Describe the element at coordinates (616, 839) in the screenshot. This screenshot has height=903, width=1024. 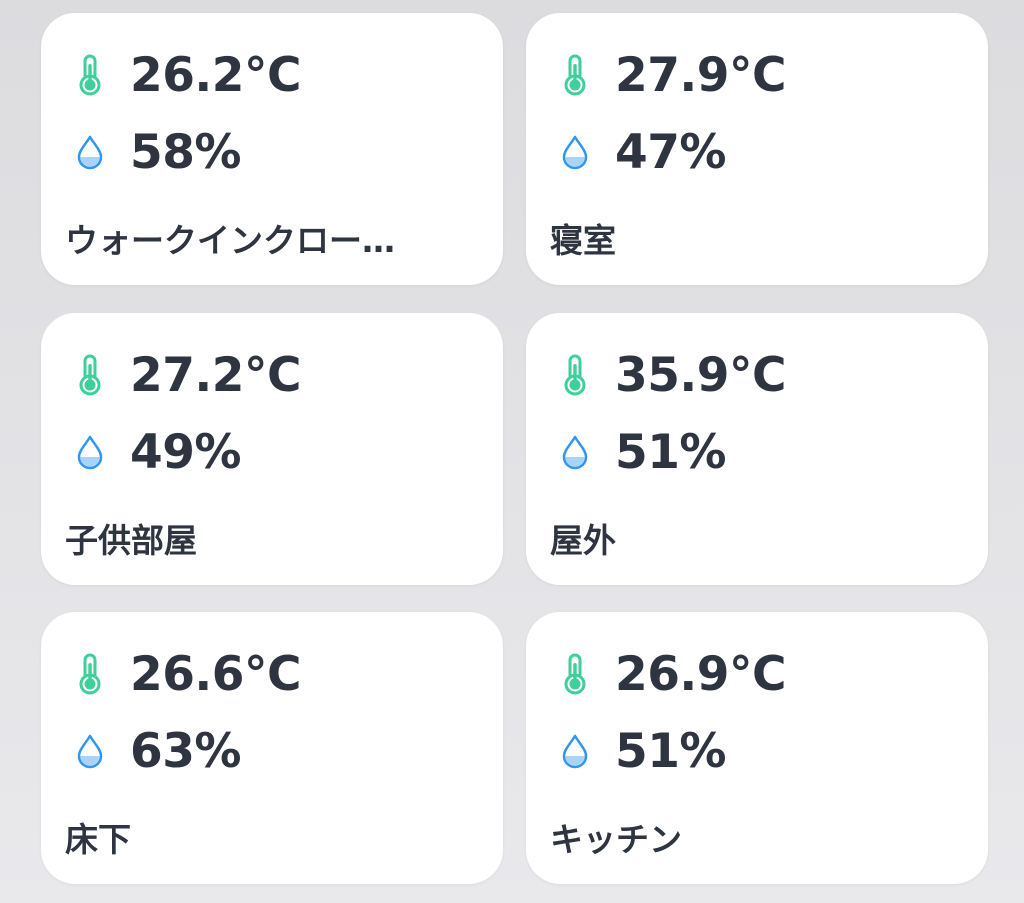
I see `room-name: キッチン` at that location.